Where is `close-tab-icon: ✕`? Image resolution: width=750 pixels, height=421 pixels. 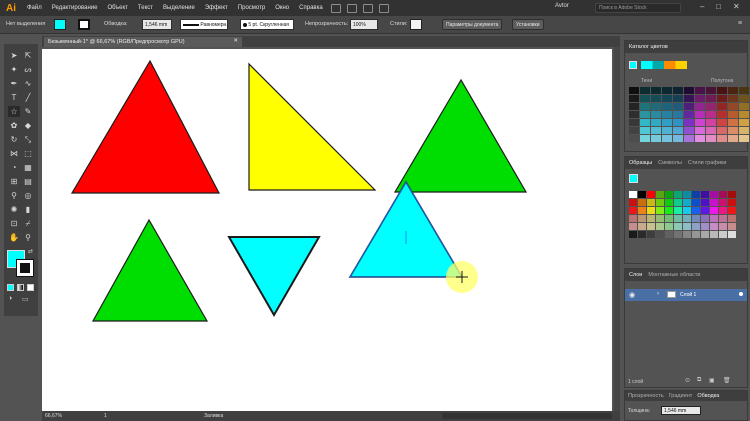
close-tab-icon: ✕ is located at coordinates (235, 41).